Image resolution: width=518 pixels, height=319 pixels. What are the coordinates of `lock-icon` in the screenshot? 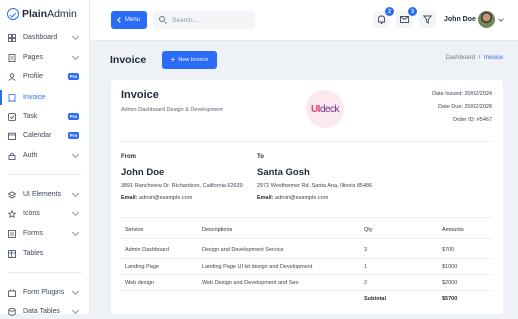 It's located at (12, 156).